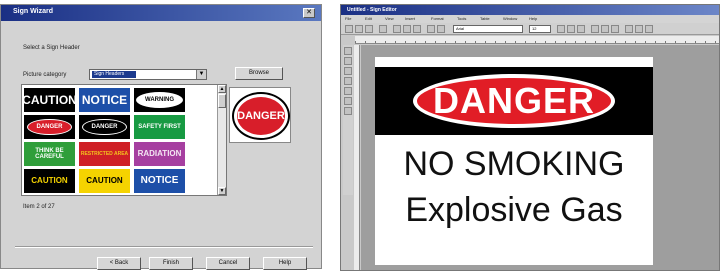  Describe the element at coordinates (595, 29) in the screenshot. I see `align-left-icon` at that location.